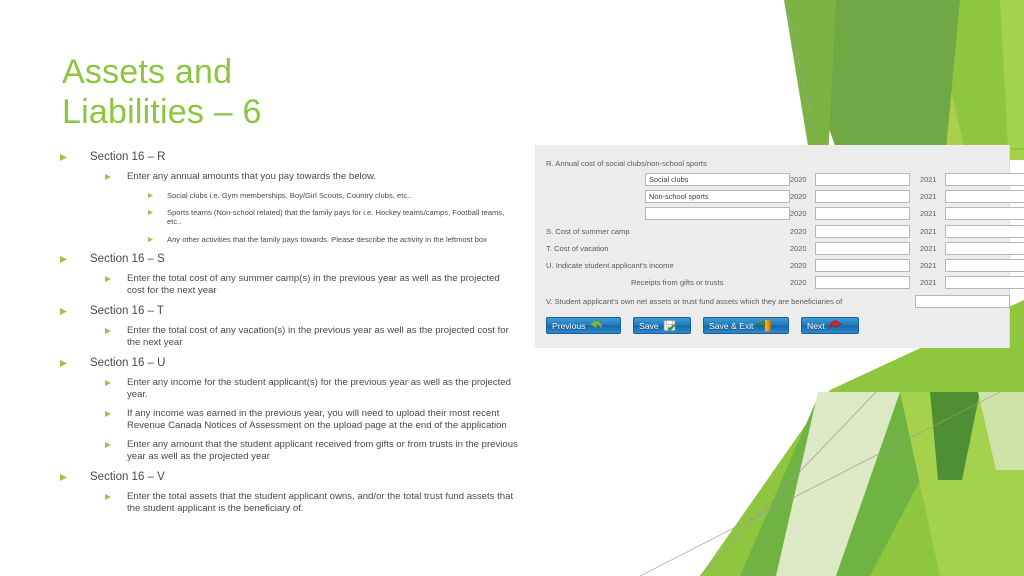 This screenshot has height=576, width=1024. Describe the element at coordinates (717, 179) in the screenshot. I see `social-clubs-input: Social clubs` at that location.